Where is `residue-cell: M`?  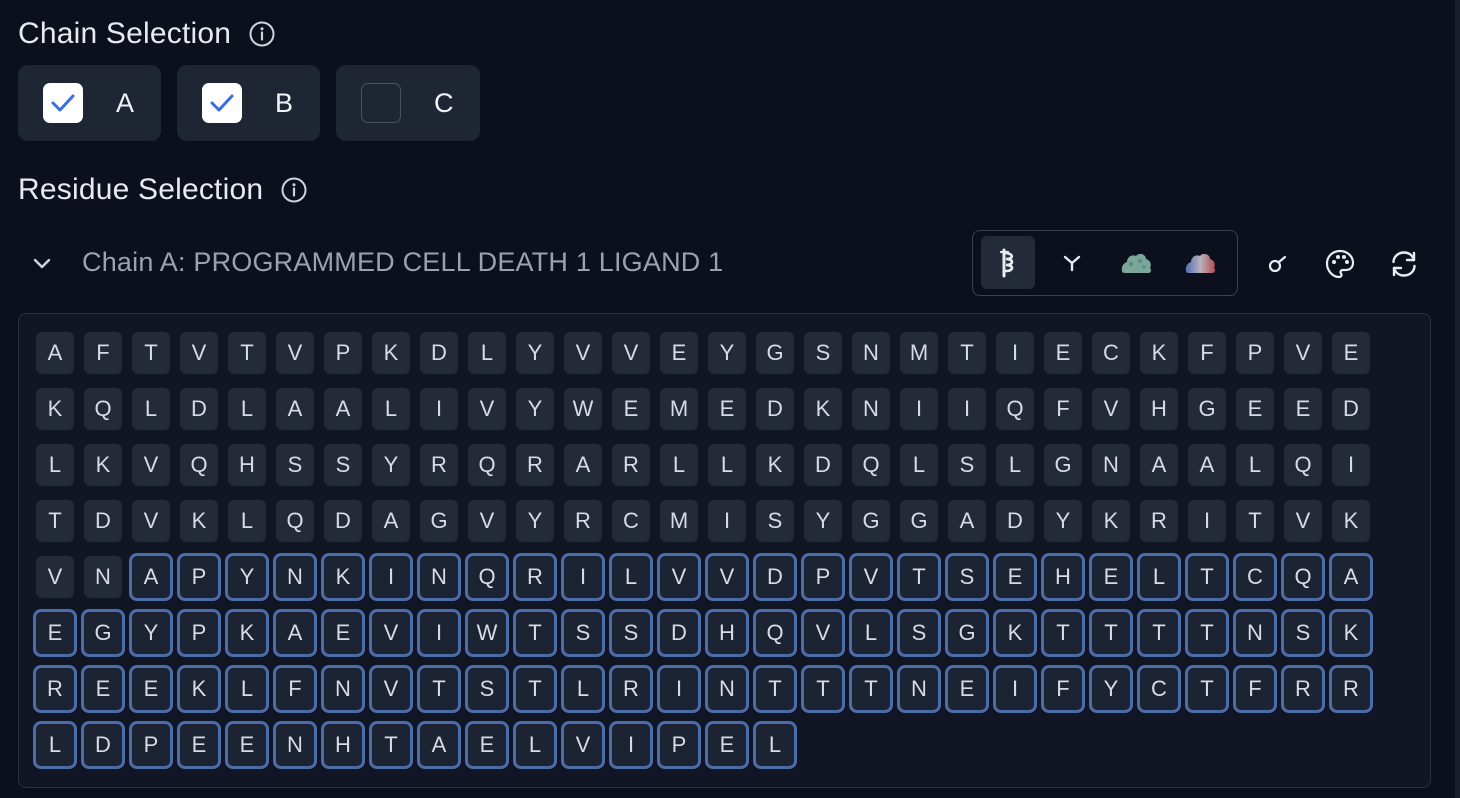
residue-cell: M is located at coordinates (919, 353).